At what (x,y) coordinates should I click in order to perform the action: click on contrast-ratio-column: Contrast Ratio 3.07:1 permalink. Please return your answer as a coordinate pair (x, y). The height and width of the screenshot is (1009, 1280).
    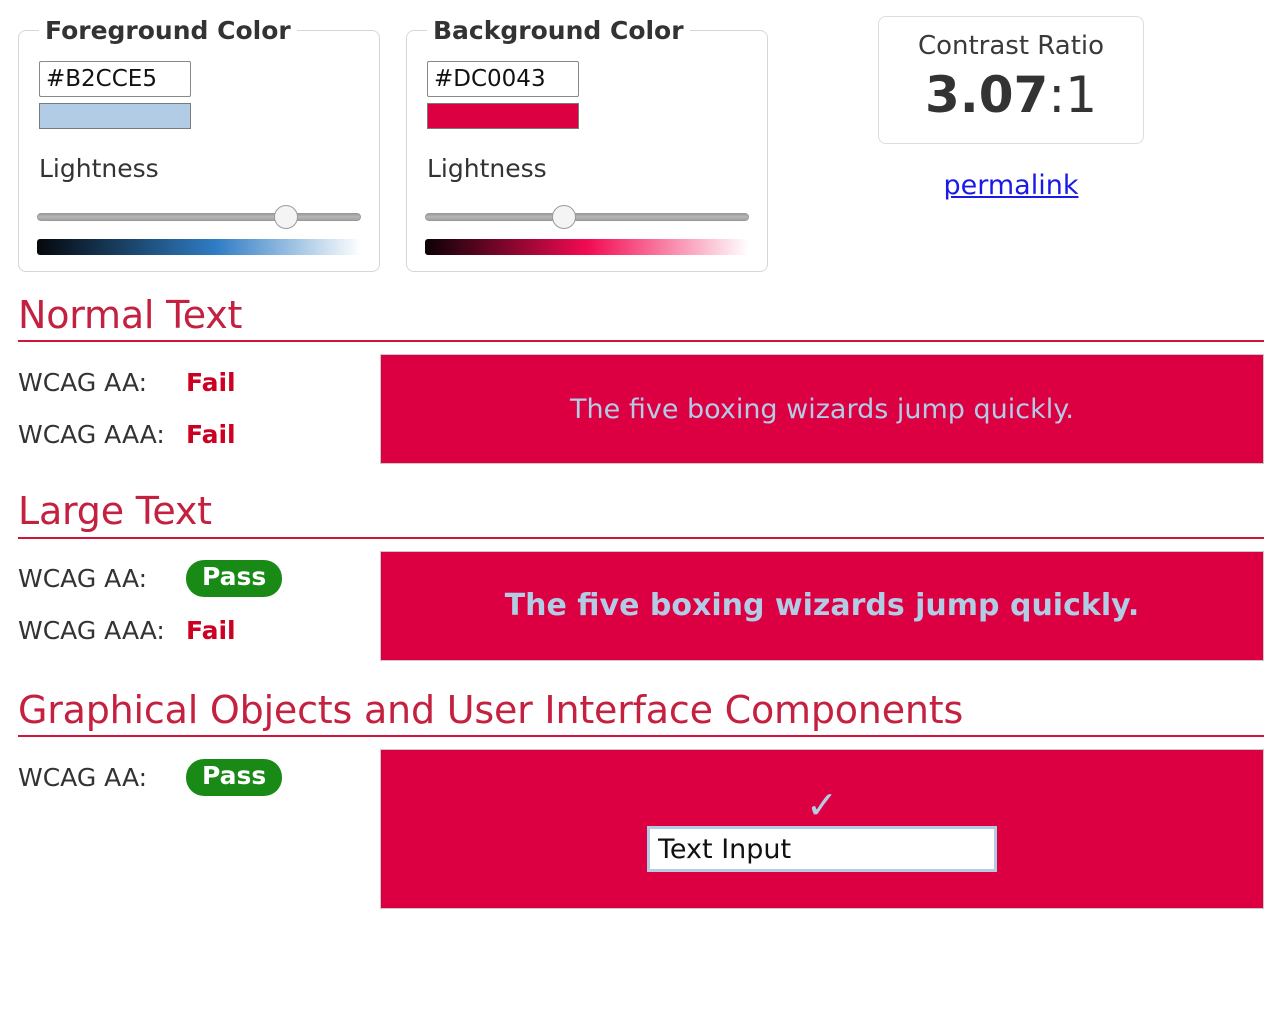
    Looking at the image, I should click on (1011, 108).